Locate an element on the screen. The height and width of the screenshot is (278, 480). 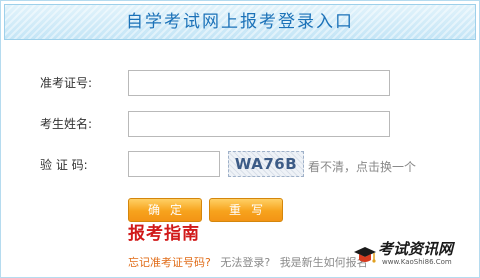
graduation-cap-icon is located at coordinates (365, 255).